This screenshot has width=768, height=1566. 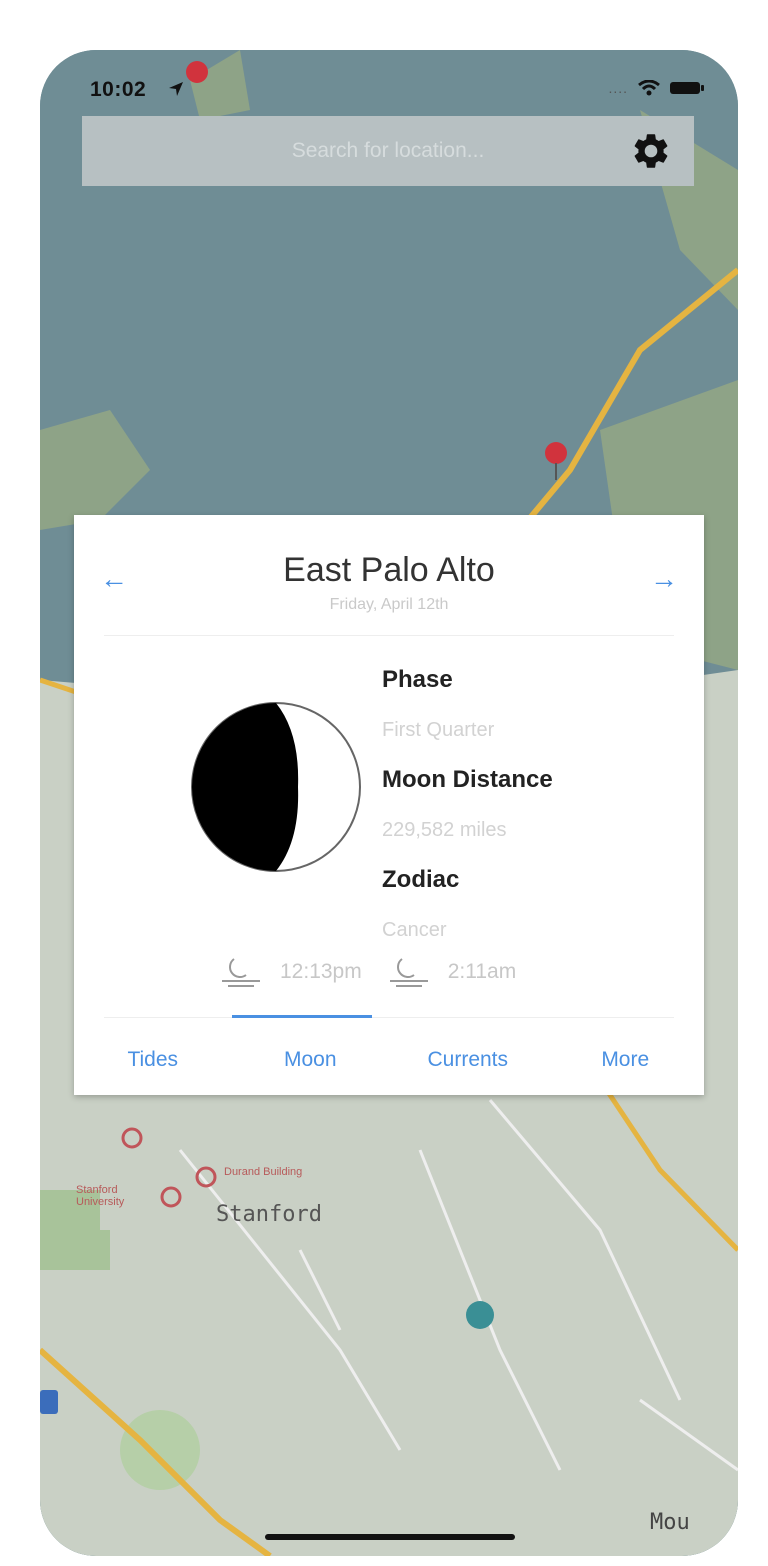 What do you see at coordinates (626, 1060) in the screenshot?
I see `tab-more: More` at bounding box center [626, 1060].